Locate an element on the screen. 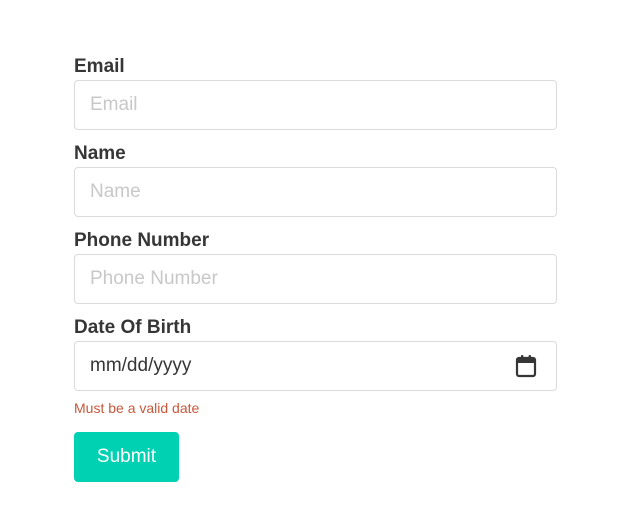  dob-display: mm/dd/yyyy is located at coordinates (315, 366).